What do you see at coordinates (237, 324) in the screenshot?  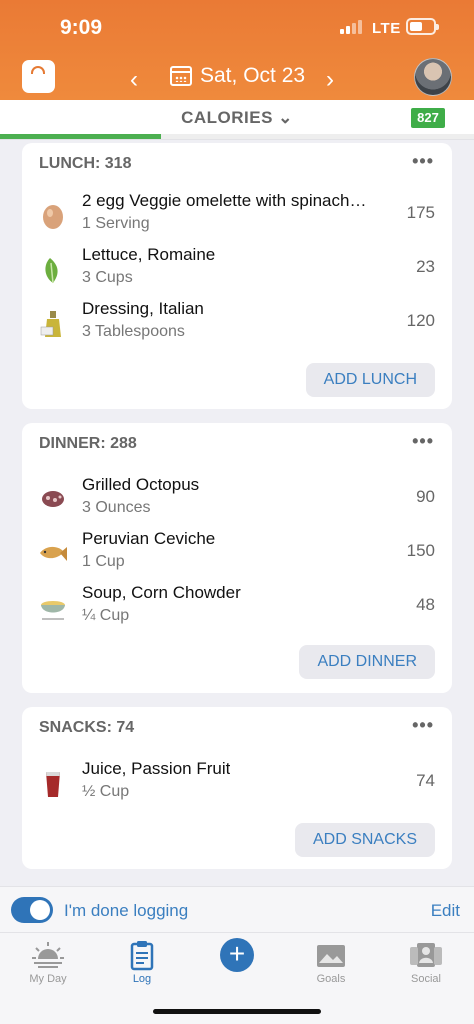 I see `list-item: Dressing, Italian 3 Tablespoons 120` at bounding box center [237, 324].